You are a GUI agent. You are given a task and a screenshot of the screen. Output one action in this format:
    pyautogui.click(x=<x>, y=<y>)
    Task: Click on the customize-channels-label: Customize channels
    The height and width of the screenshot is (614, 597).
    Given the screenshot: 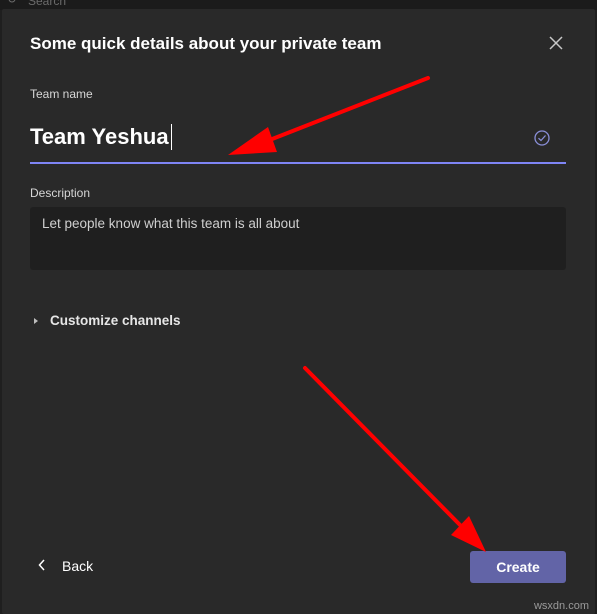 What is the action you would take?
    pyautogui.click(x=115, y=320)
    